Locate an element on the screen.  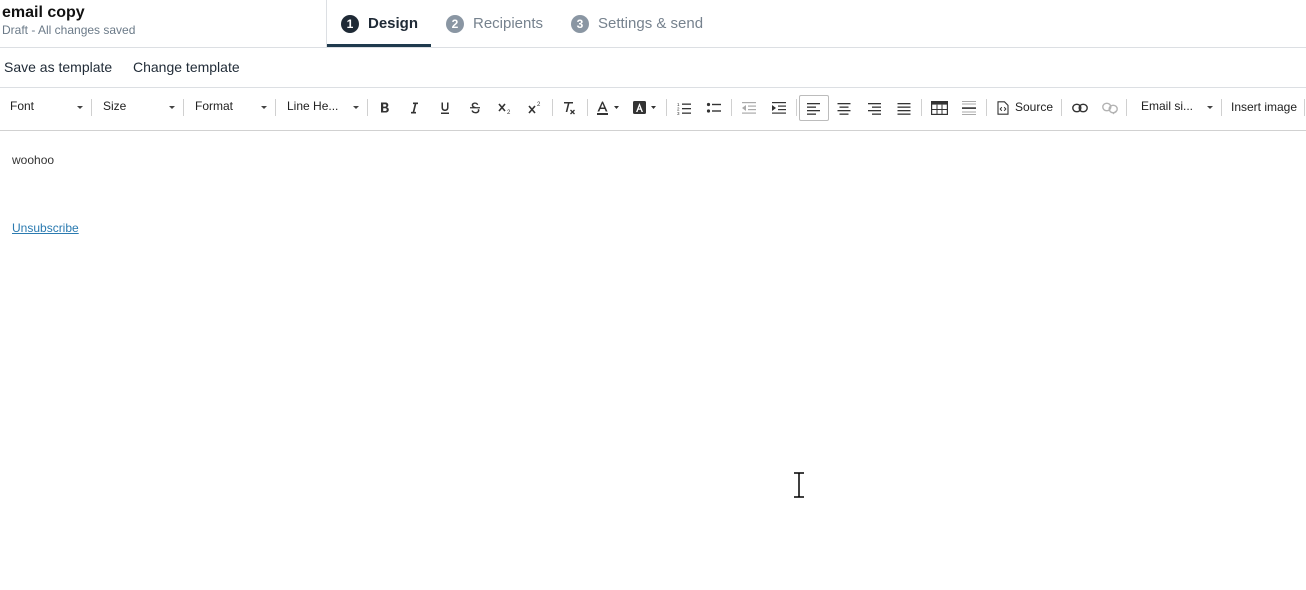
justify-button is located at coordinates (904, 108).